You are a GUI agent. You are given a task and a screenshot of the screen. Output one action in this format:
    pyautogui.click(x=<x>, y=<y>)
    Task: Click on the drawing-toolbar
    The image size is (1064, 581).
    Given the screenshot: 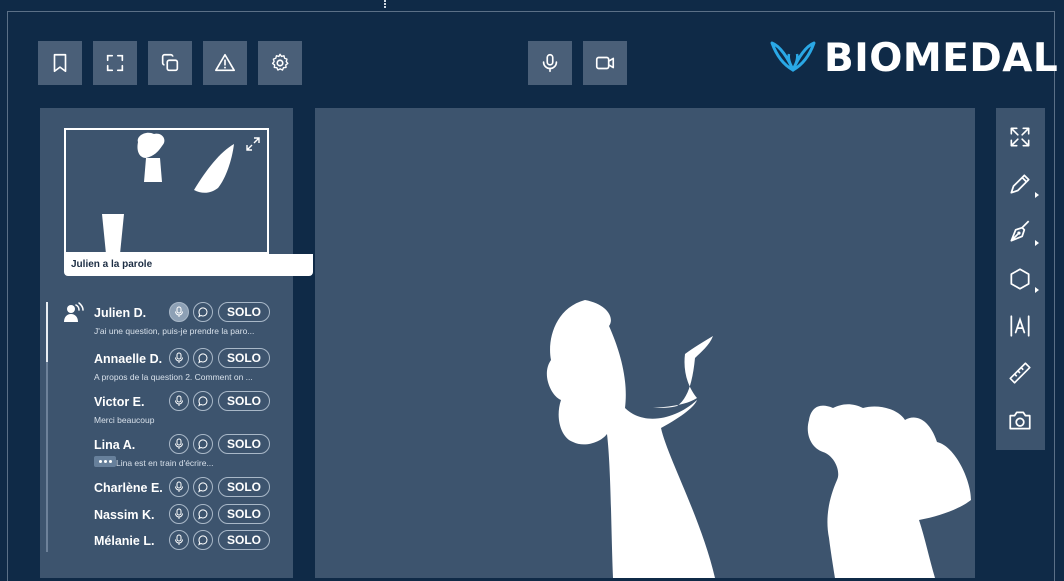 What is the action you would take?
    pyautogui.click(x=1020, y=279)
    